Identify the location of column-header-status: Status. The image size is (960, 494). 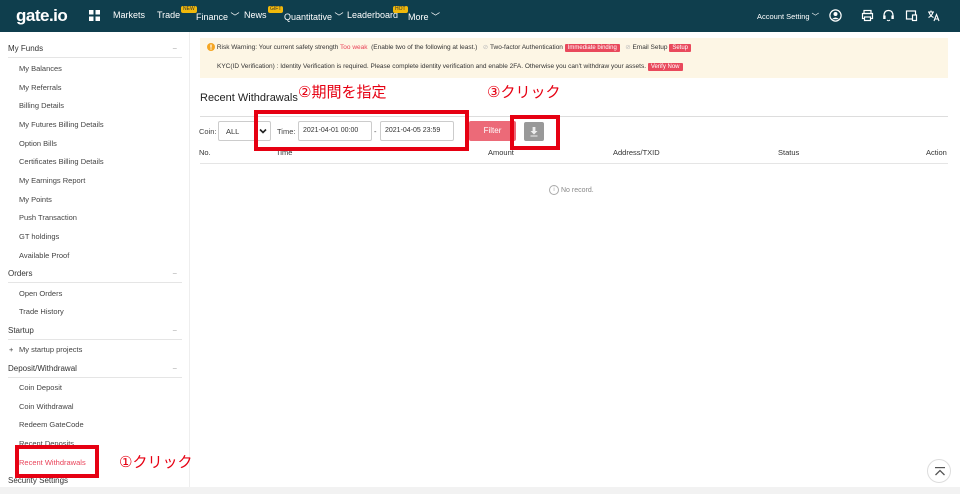
(789, 152).